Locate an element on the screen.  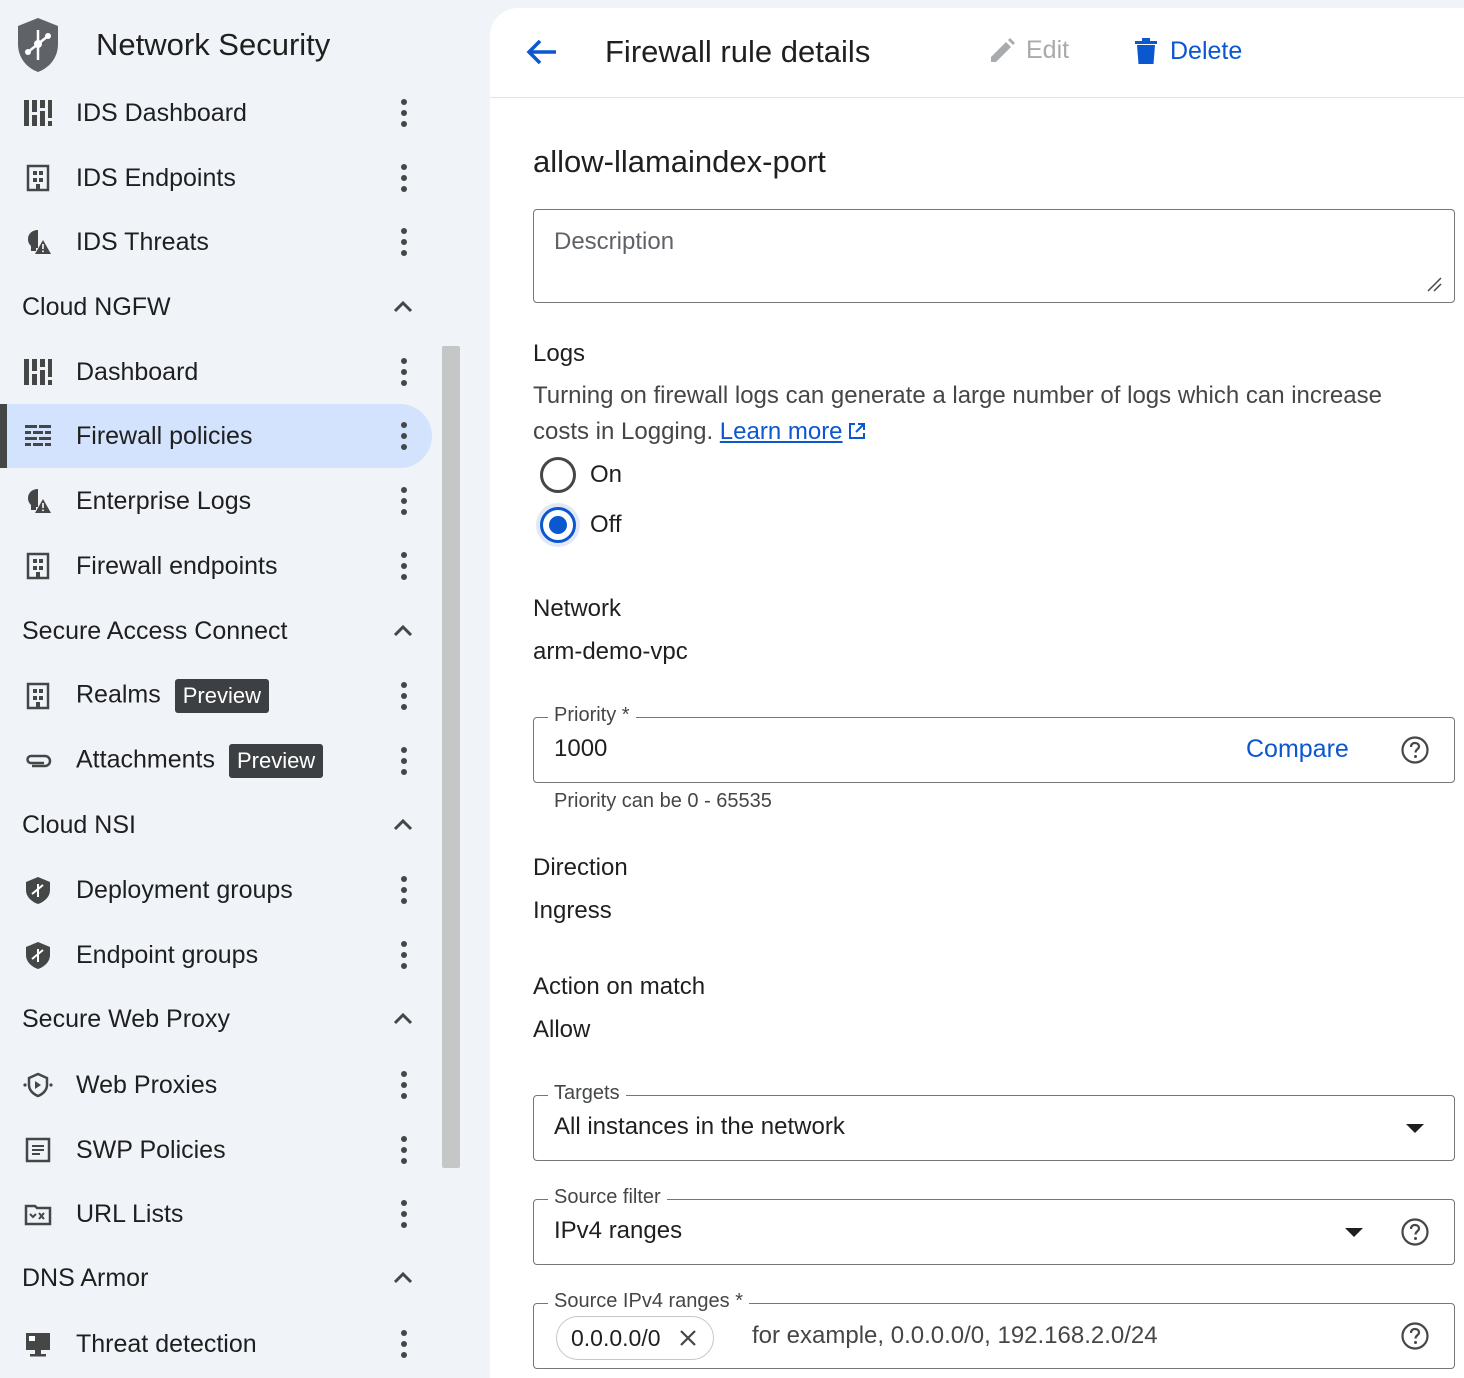
sidebar-item-deployment-groups: Deployment groups is located at coordinates (216, 890).